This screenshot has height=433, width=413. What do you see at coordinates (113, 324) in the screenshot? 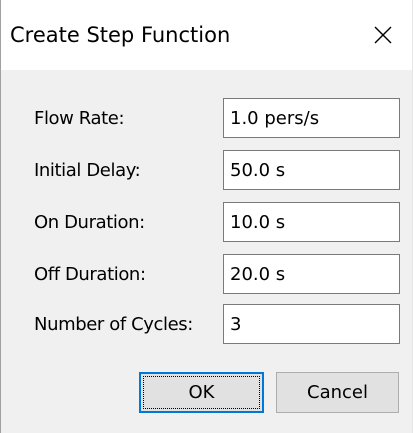
I see `number-of-cycles-label: Number of Cycles:` at bounding box center [113, 324].